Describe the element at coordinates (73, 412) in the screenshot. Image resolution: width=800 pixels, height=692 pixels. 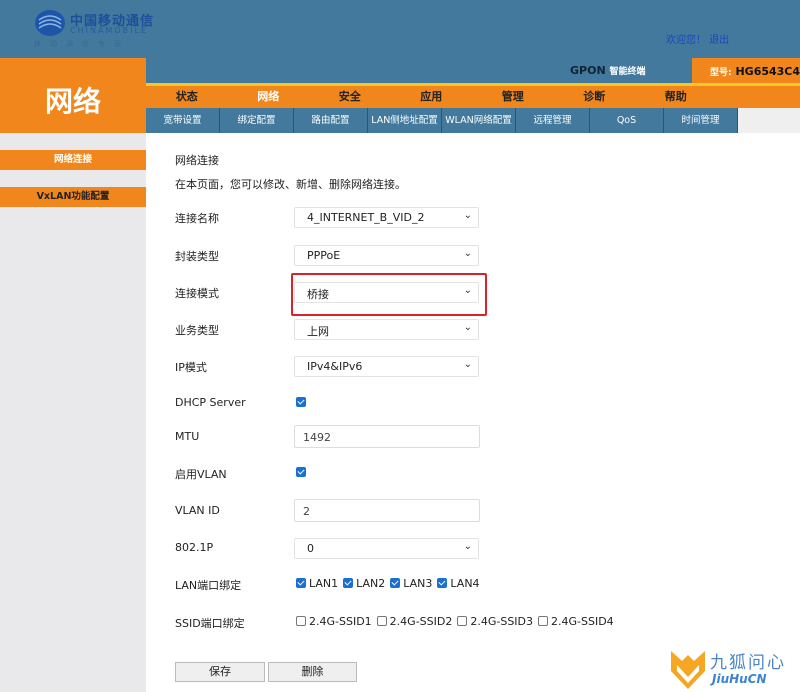
I see `sidebar: 网络连接 VxLAN功能配置` at that location.